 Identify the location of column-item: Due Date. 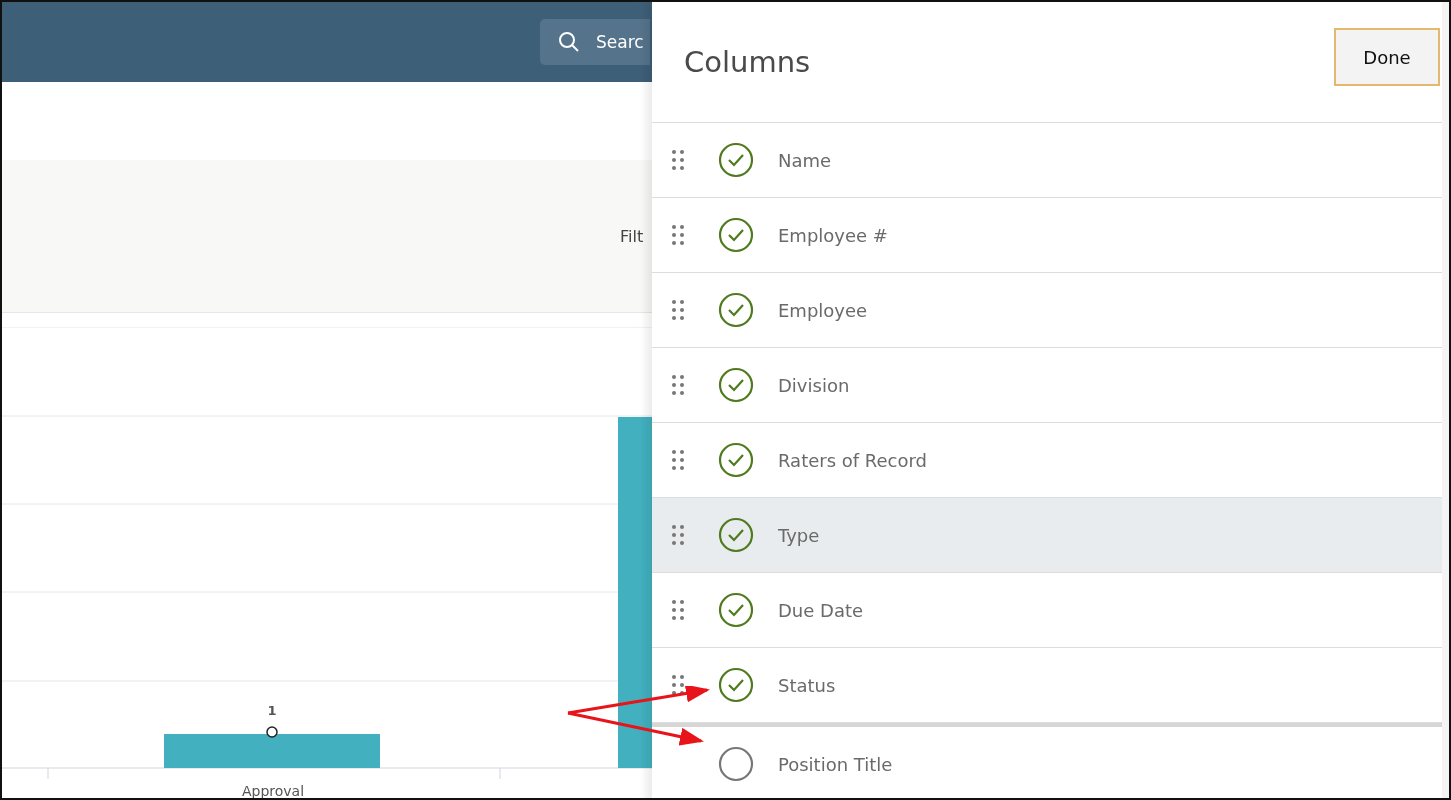
(1047, 610).